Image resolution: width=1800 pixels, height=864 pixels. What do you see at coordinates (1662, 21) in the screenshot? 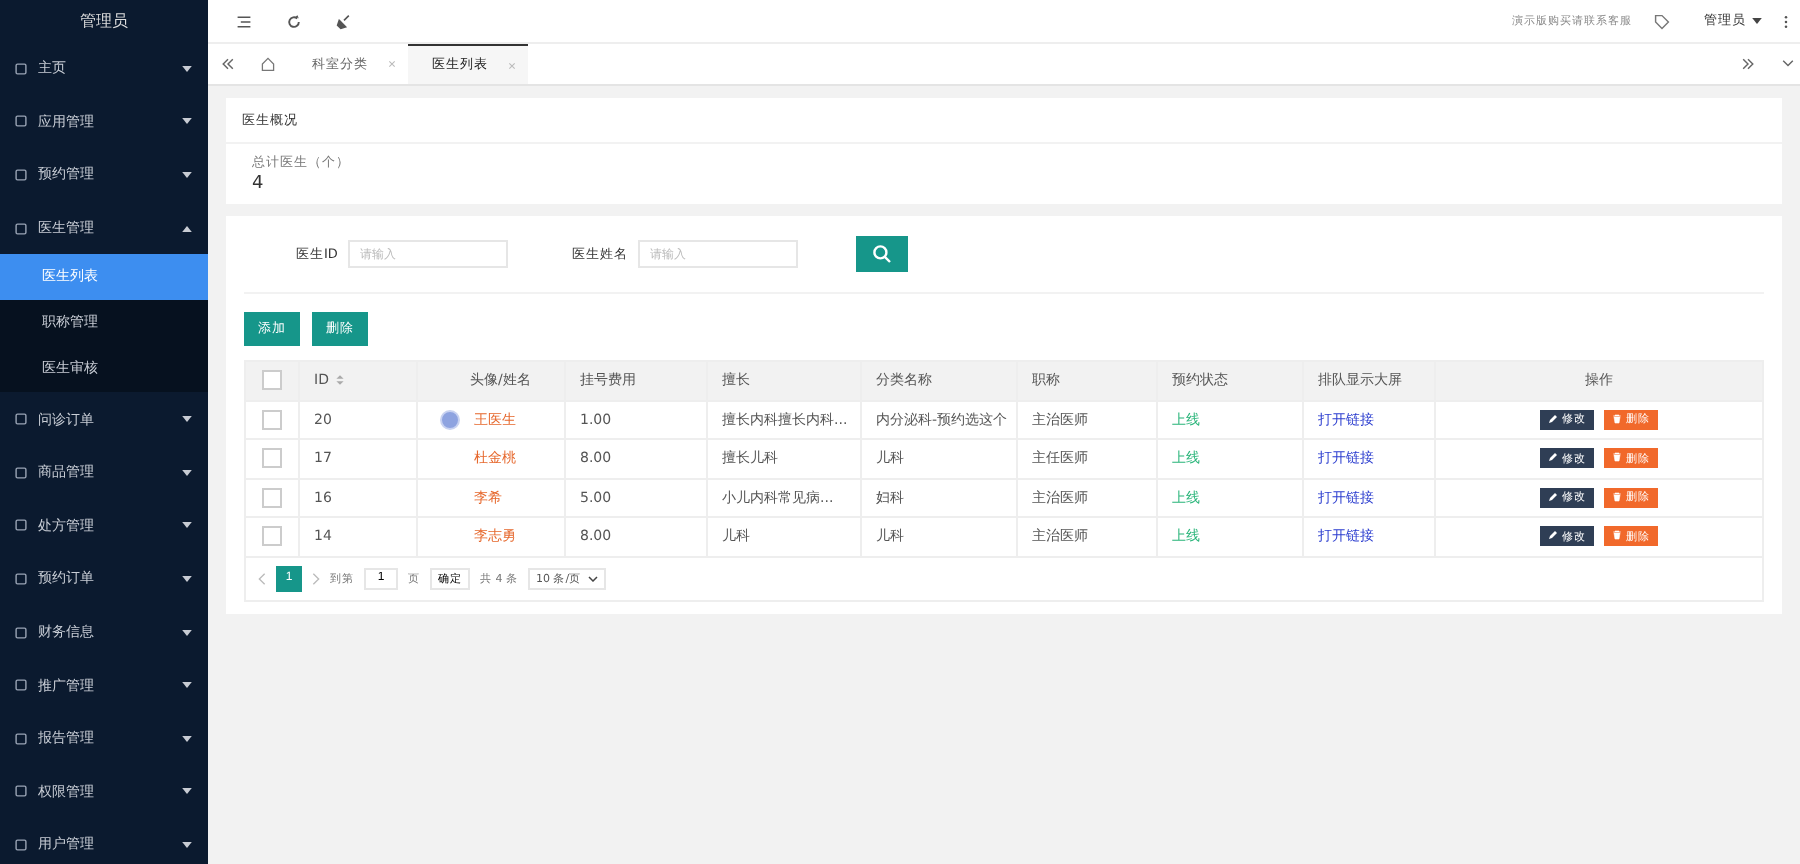
I see `tag-icon` at bounding box center [1662, 21].